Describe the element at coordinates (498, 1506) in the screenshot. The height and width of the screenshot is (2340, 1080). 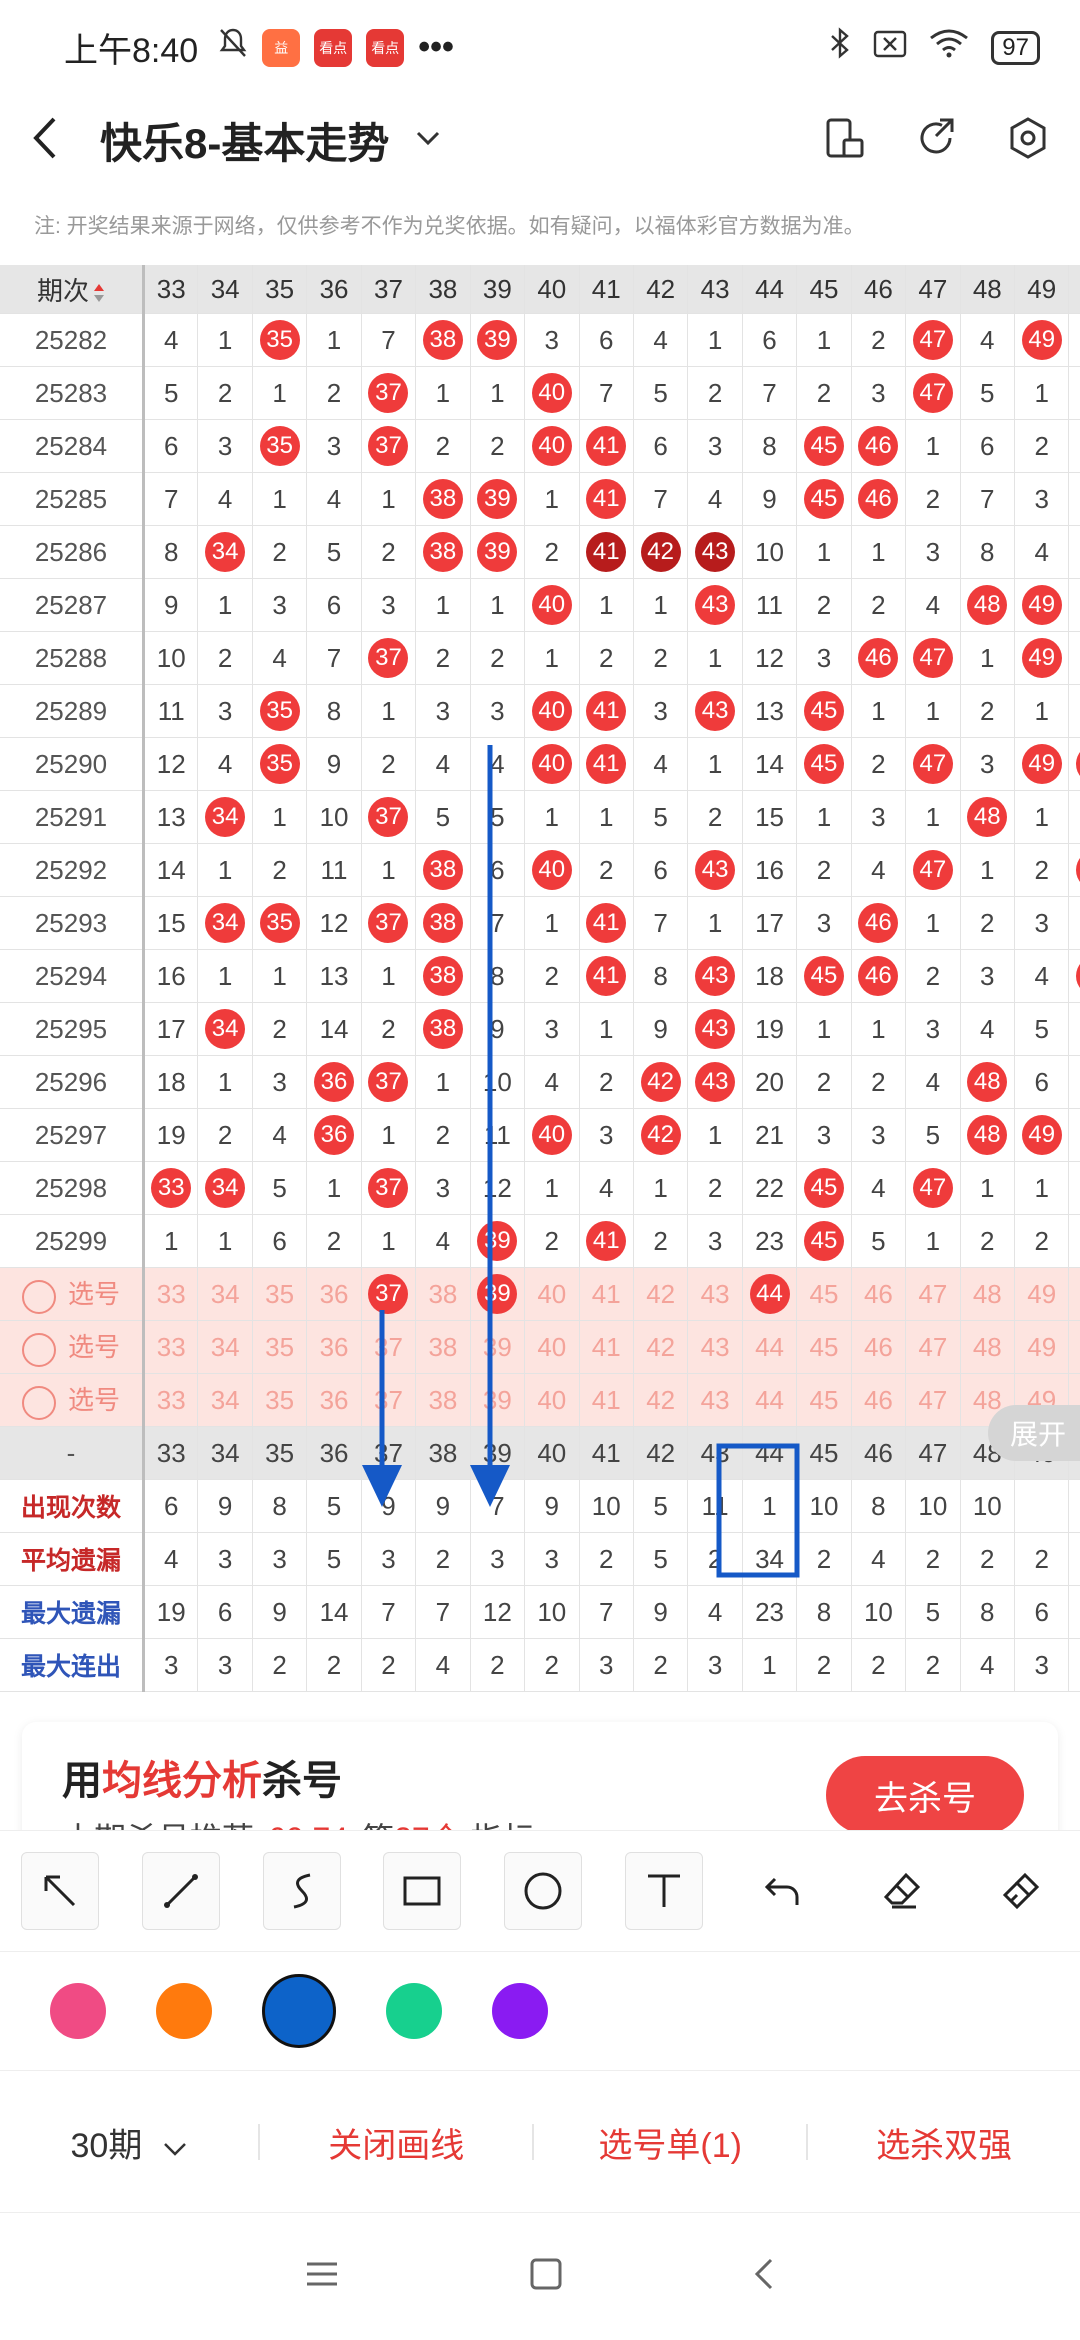
I see `stat-cell: 7` at that location.